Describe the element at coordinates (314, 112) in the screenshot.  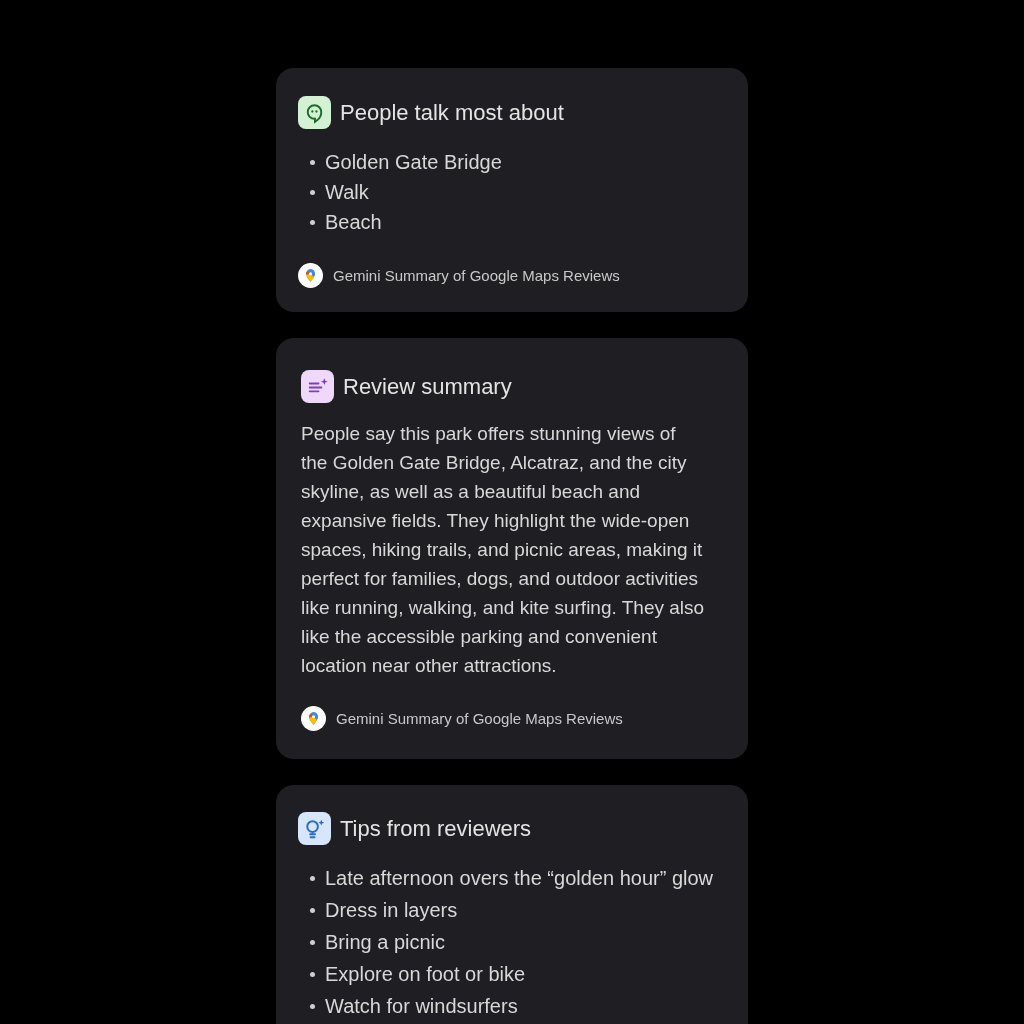
I see `speech-bubble-icon` at that location.